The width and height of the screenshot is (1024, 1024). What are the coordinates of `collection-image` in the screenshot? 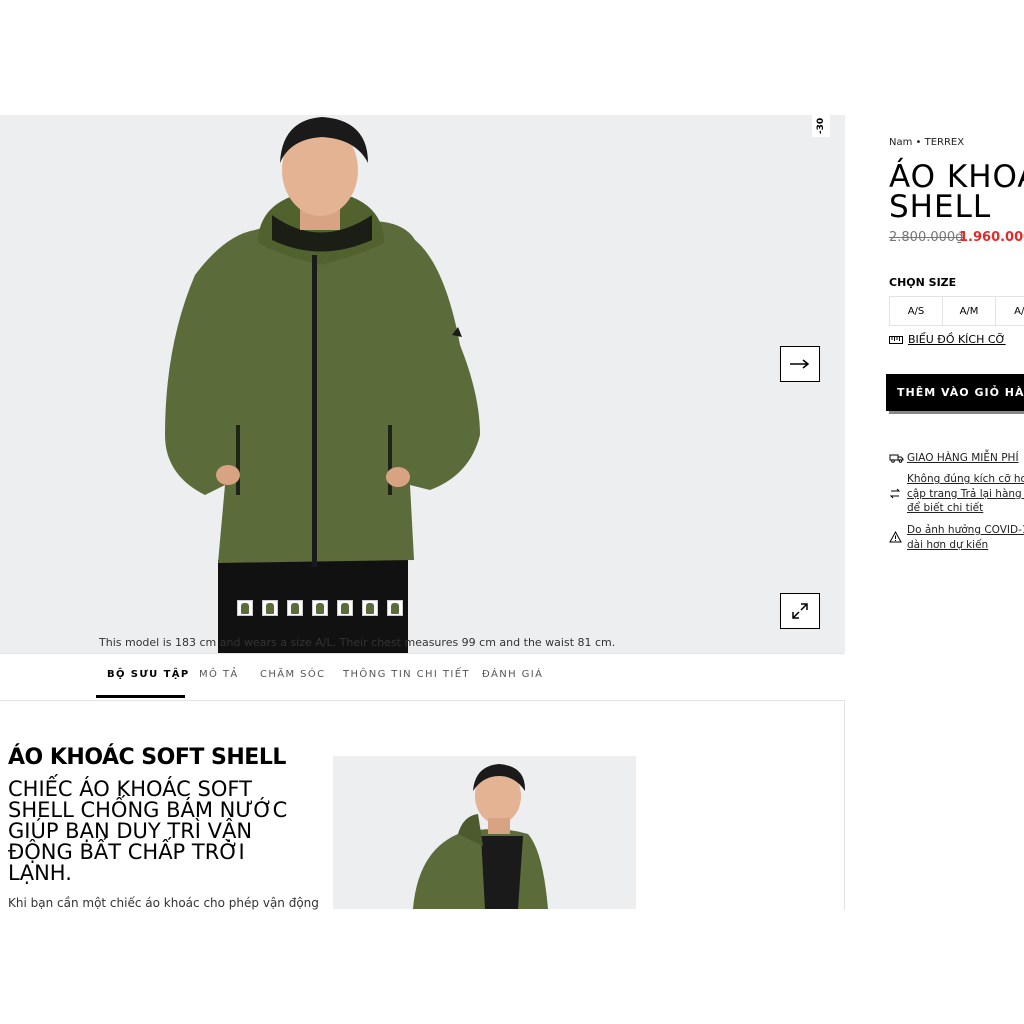 It's located at (484, 832).